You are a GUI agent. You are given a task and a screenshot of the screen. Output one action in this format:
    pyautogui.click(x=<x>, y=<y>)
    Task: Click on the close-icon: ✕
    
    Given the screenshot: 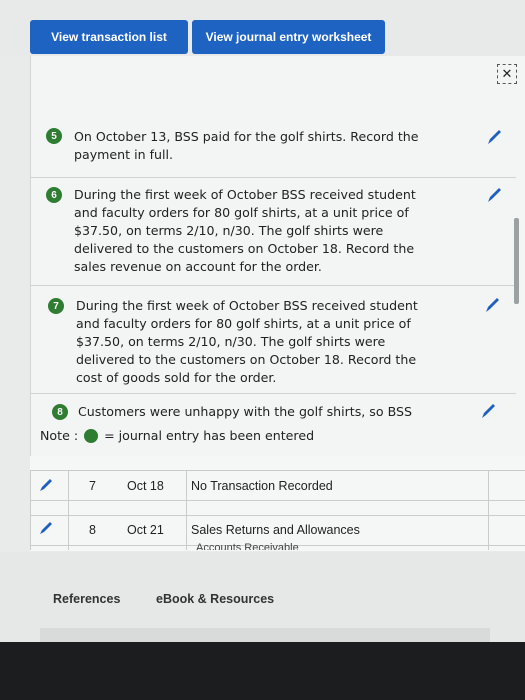 What is the action you would take?
    pyautogui.click(x=507, y=74)
    